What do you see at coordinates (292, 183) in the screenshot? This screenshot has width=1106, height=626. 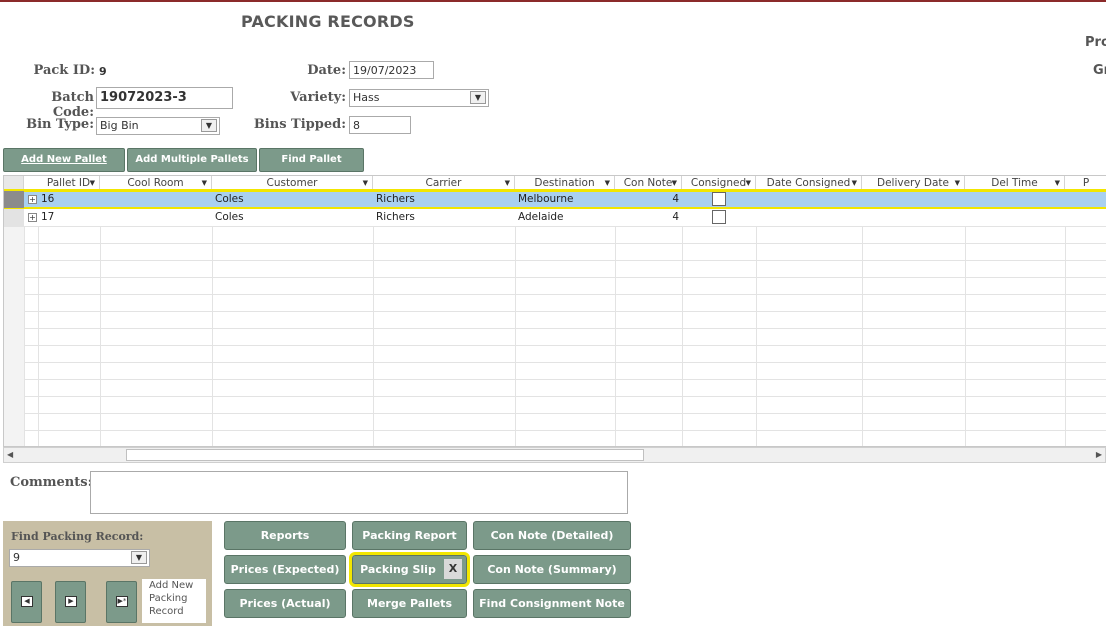 I see `col-header-customer: Customer ▼` at bounding box center [292, 183].